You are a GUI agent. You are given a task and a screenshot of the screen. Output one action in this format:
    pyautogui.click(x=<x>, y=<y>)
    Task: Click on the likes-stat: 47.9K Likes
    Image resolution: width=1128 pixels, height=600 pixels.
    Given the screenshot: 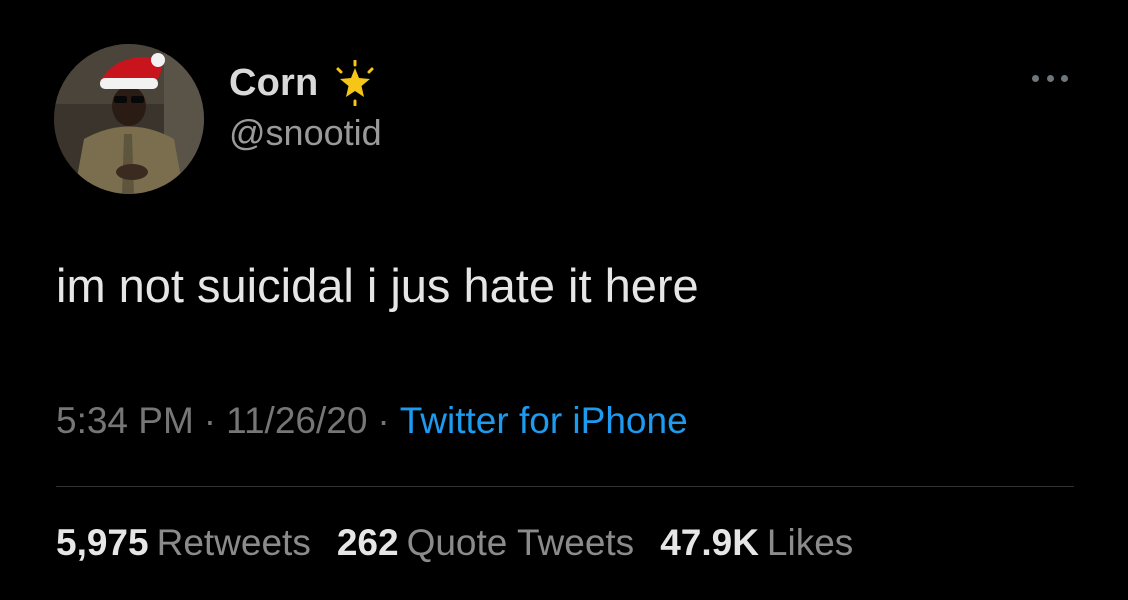 What is the action you would take?
    pyautogui.click(x=756, y=543)
    